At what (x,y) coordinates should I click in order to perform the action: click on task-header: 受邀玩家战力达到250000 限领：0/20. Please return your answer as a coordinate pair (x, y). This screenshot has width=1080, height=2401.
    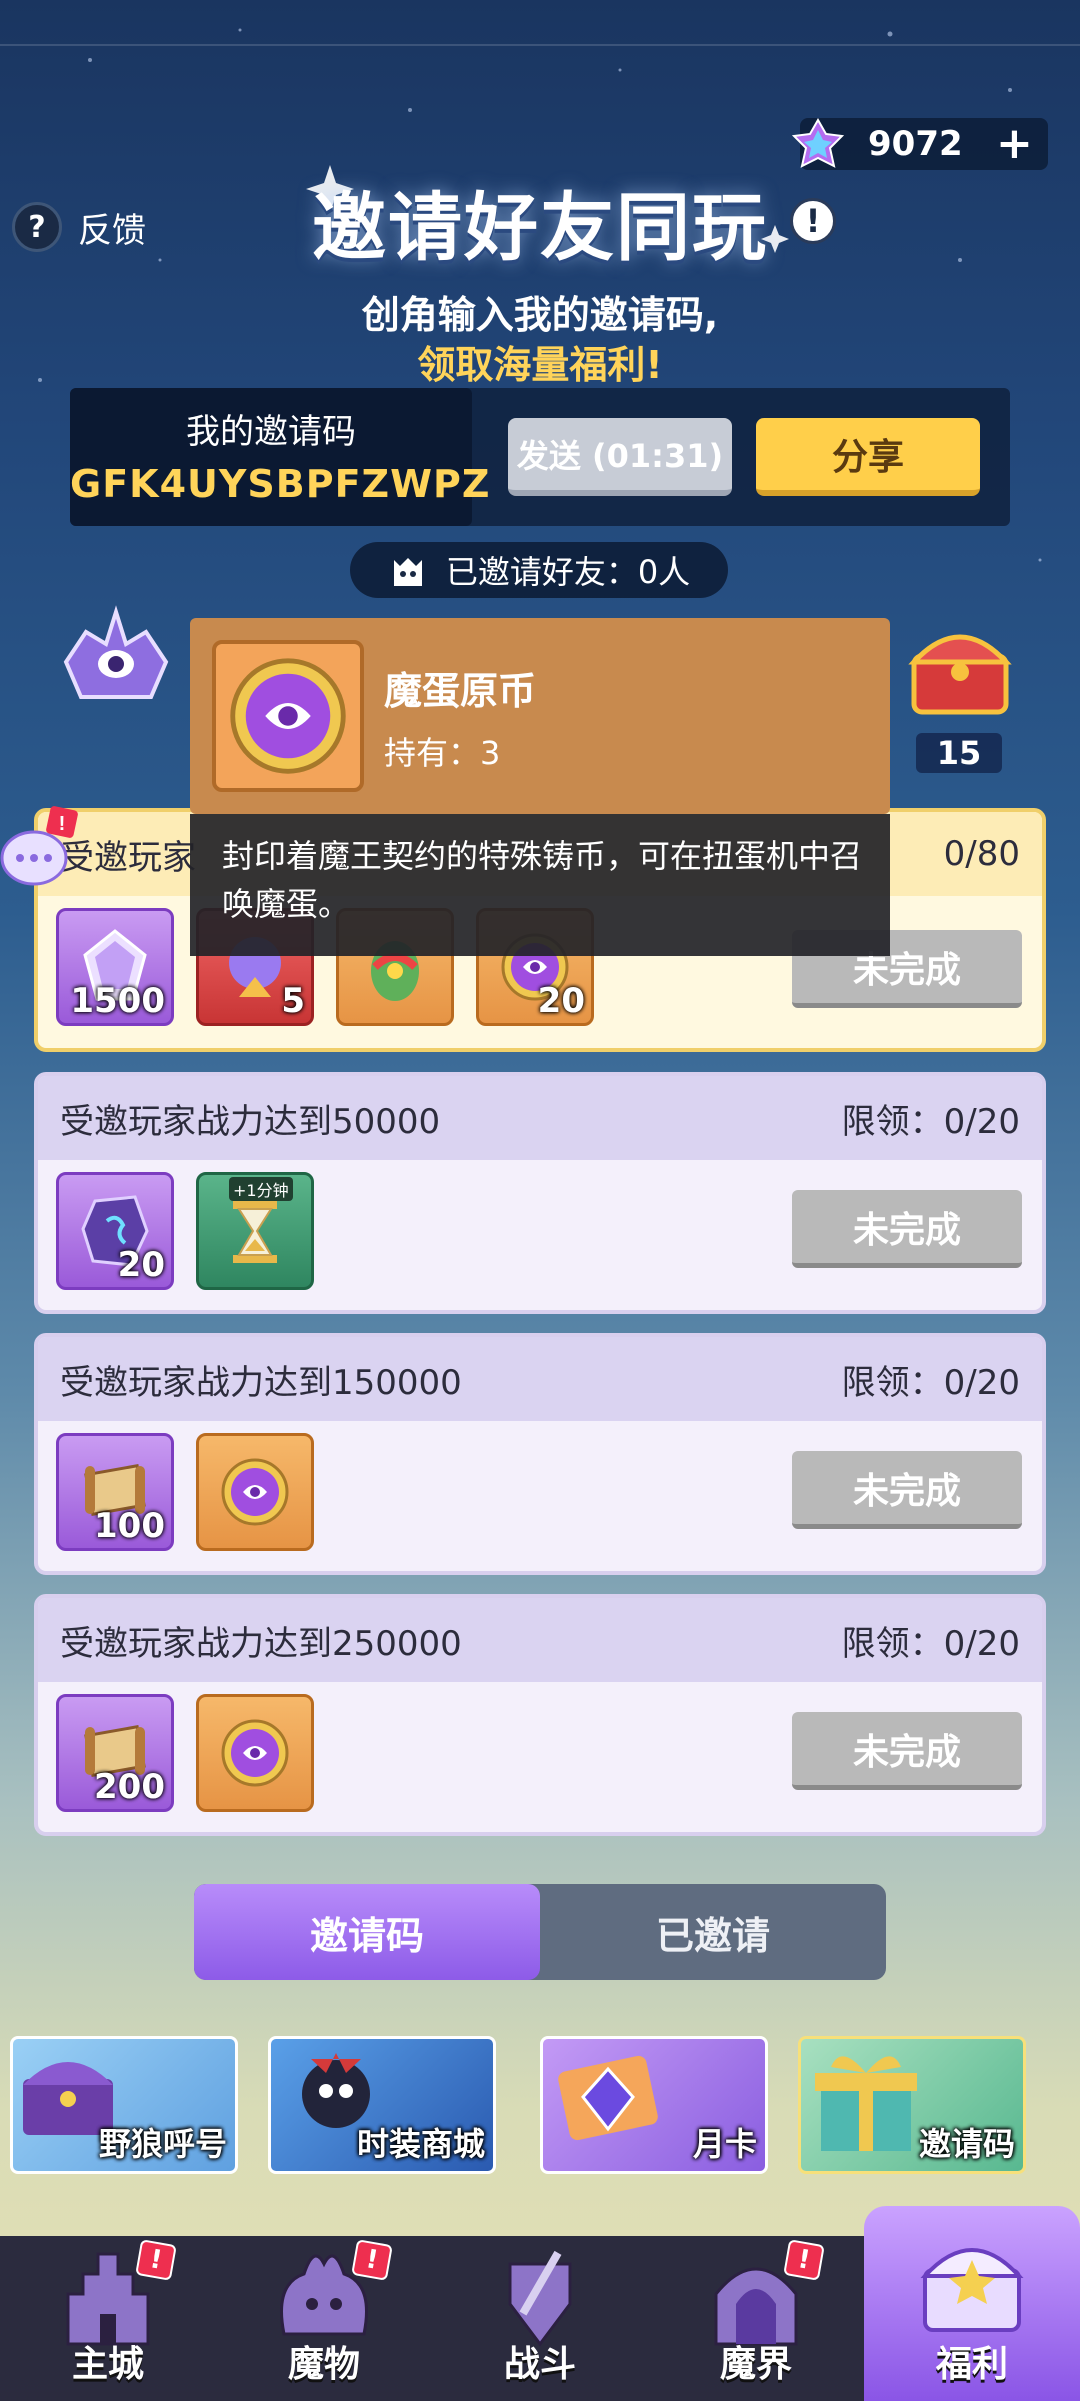
    Looking at the image, I should click on (540, 1640).